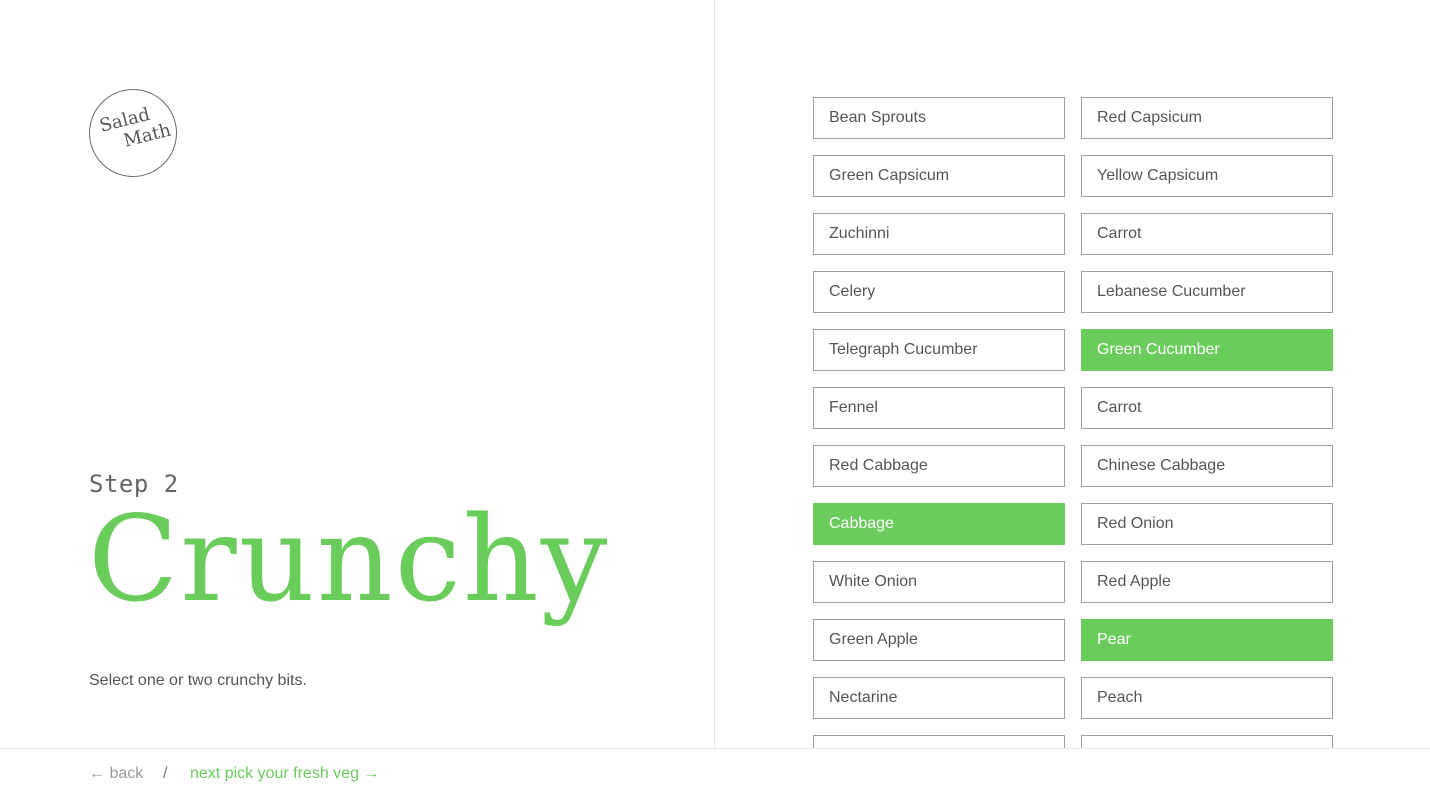 This screenshot has height=800, width=1430. I want to click on step-title: Crunchy, so click(349, 559).